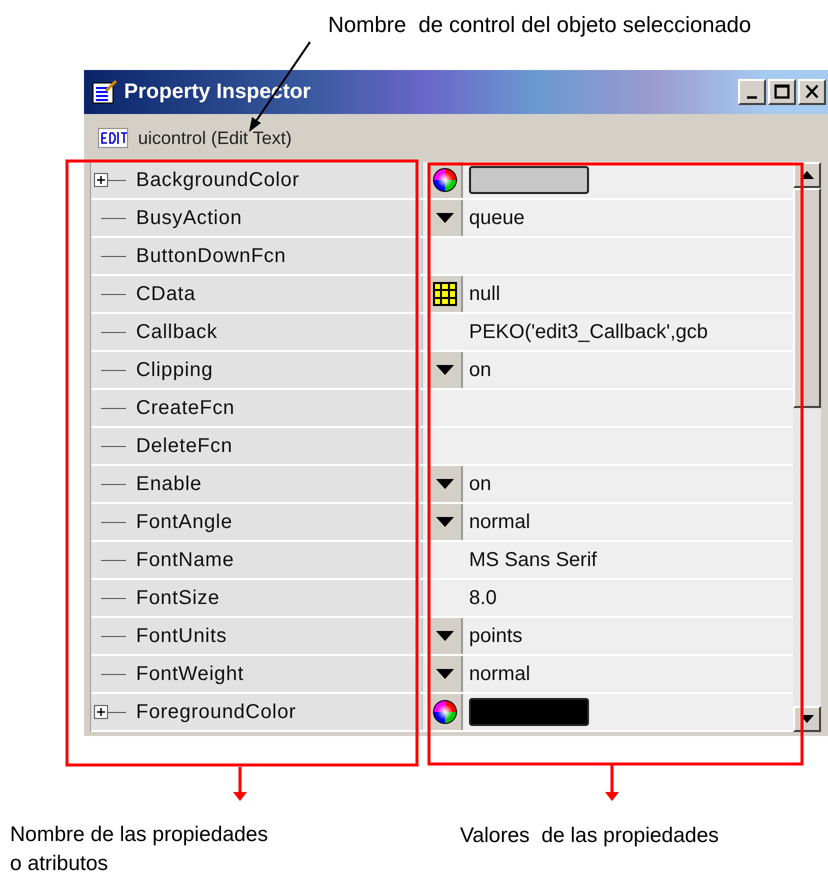 This screenshot has height=879, width=828. Describe the element at coordinates (169, 484) in the screenshot. I see `property-name: Enable` at that location.